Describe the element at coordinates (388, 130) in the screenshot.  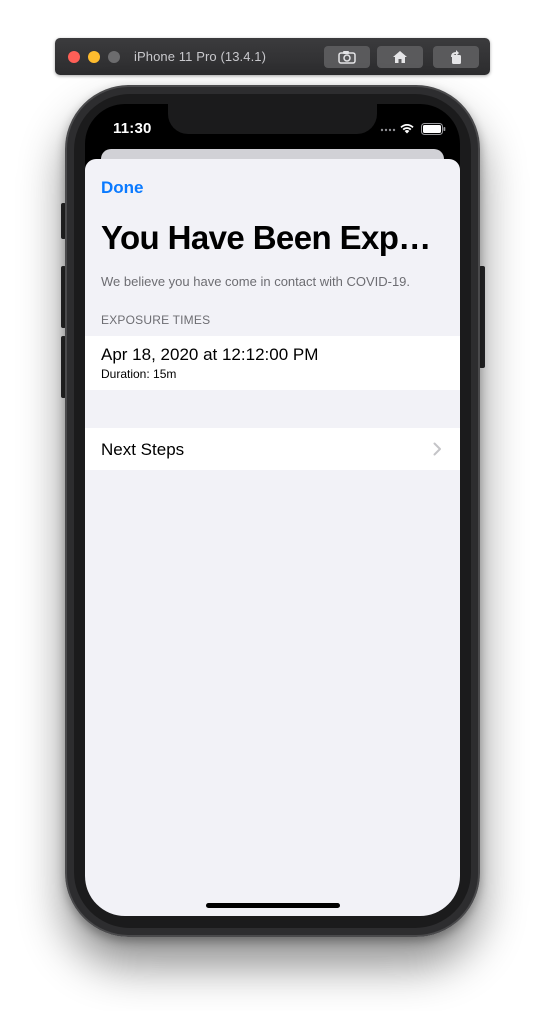
I see `cellular-signal-icon` at that location.